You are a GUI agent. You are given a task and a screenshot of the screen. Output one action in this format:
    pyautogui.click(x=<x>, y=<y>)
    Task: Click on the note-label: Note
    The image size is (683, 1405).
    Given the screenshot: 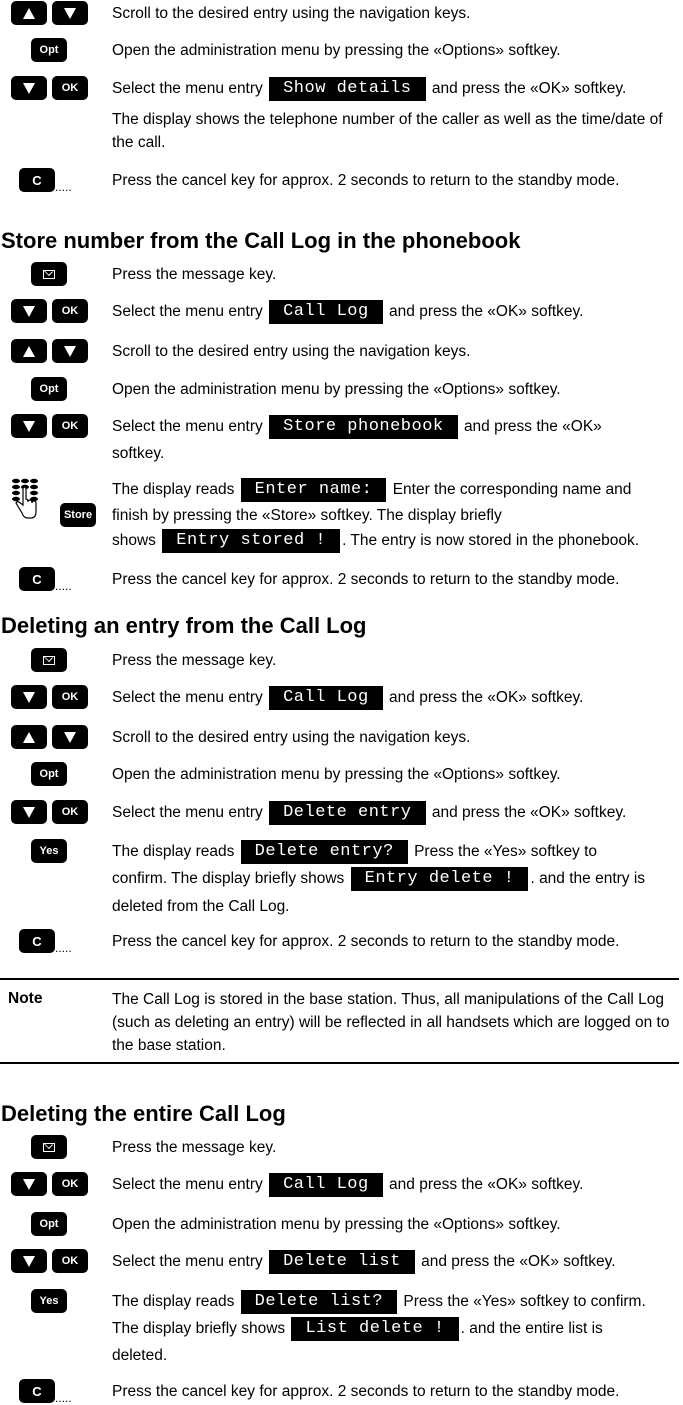 What is the action you would take?
    pyautogui.click(x=25, y=998)
    